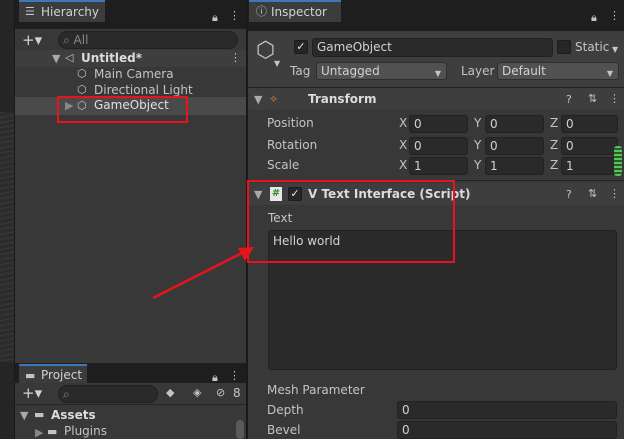 This screenshot has width=624, height=439. What do you see at coordinates (197, 275) in the screenshot?
I see `annotation-arrow-line` at bounding box center [197, 275].